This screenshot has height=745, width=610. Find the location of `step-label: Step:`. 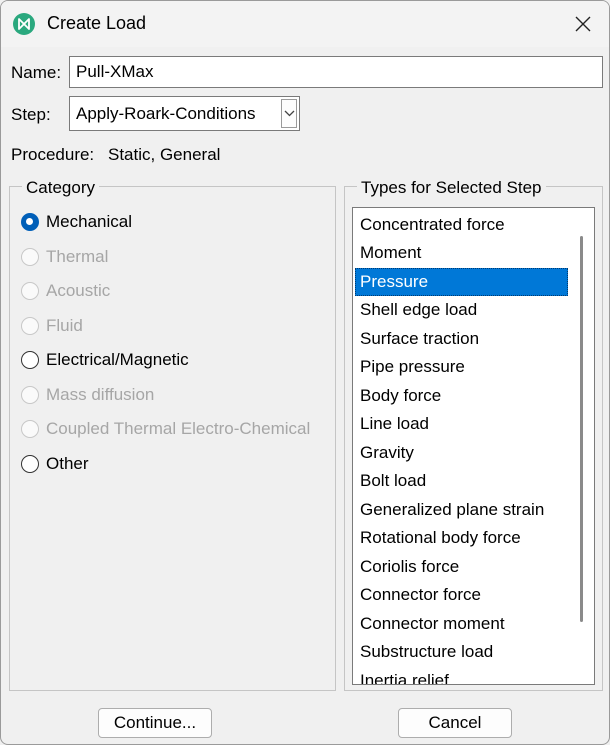

step-label: Step: is located at coordinates (31, 114).